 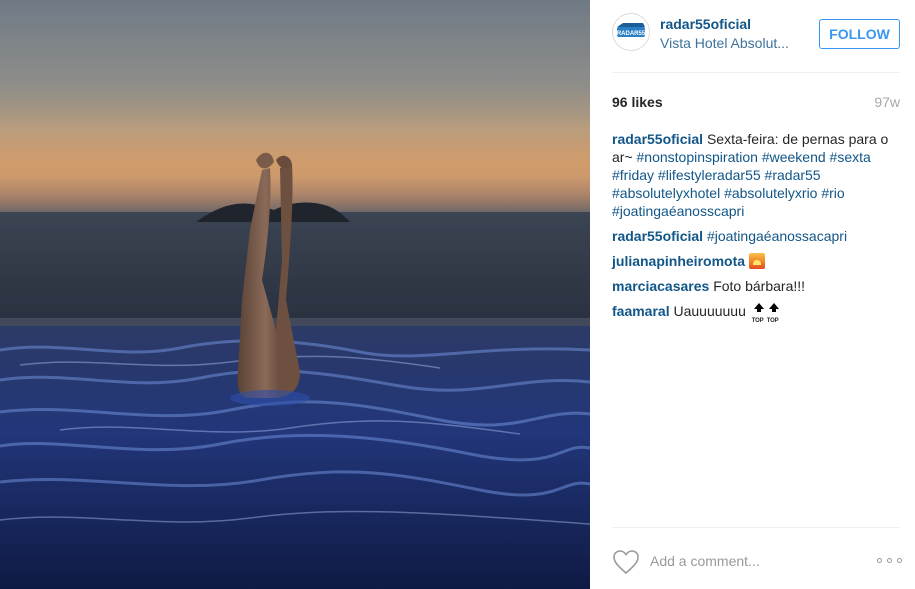 What do you see at coordinates (660, 286) in the screenshot?
I see `comment-username: marciacasares` at bounding box center [660, 286].